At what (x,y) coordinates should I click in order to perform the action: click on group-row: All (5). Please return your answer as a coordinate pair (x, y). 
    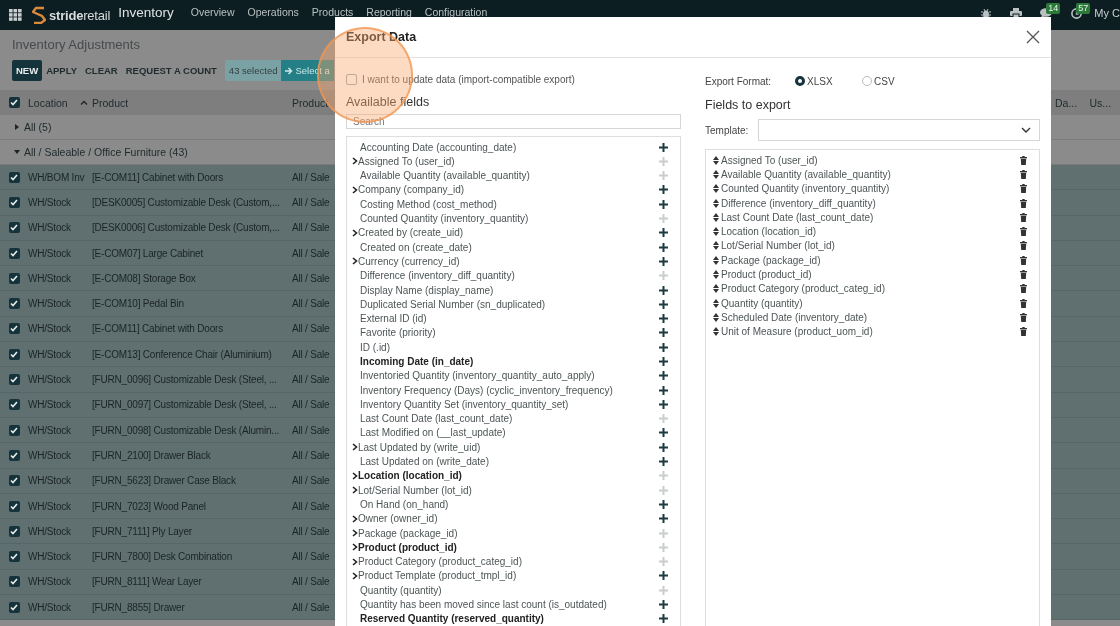
    Looking at the image, I should click on (167, 127).